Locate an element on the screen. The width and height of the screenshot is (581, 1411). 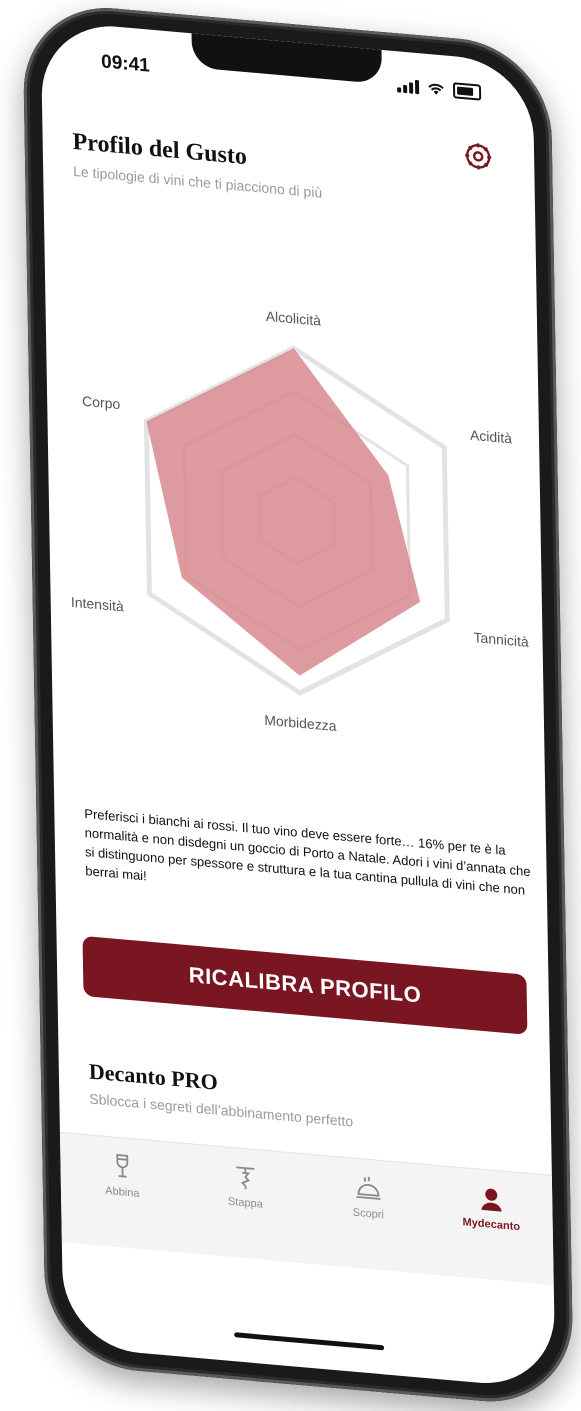
radar-axis-label: Corpo is located at coordinates (101, 402).